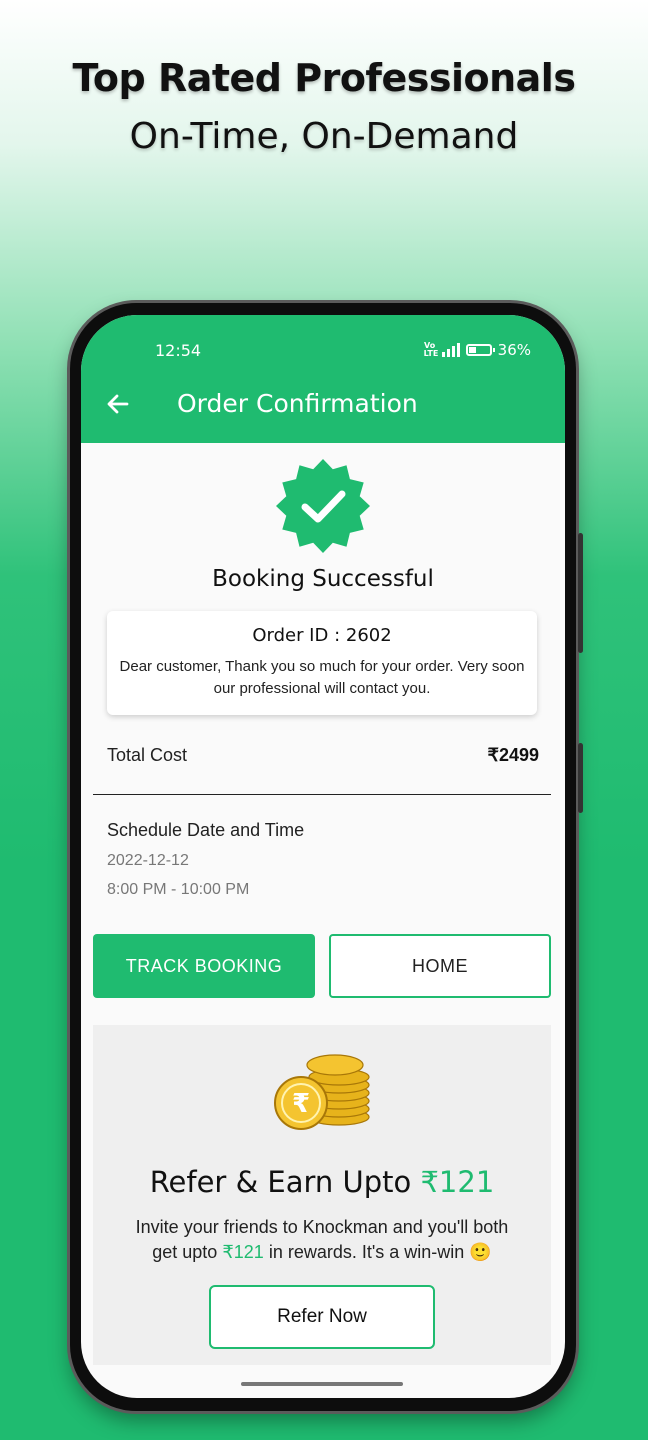 The image size is (648, 1440). Describe the element at coordinates (178, 350) in the screenshot. I see `status-time: 12:54` at that location.